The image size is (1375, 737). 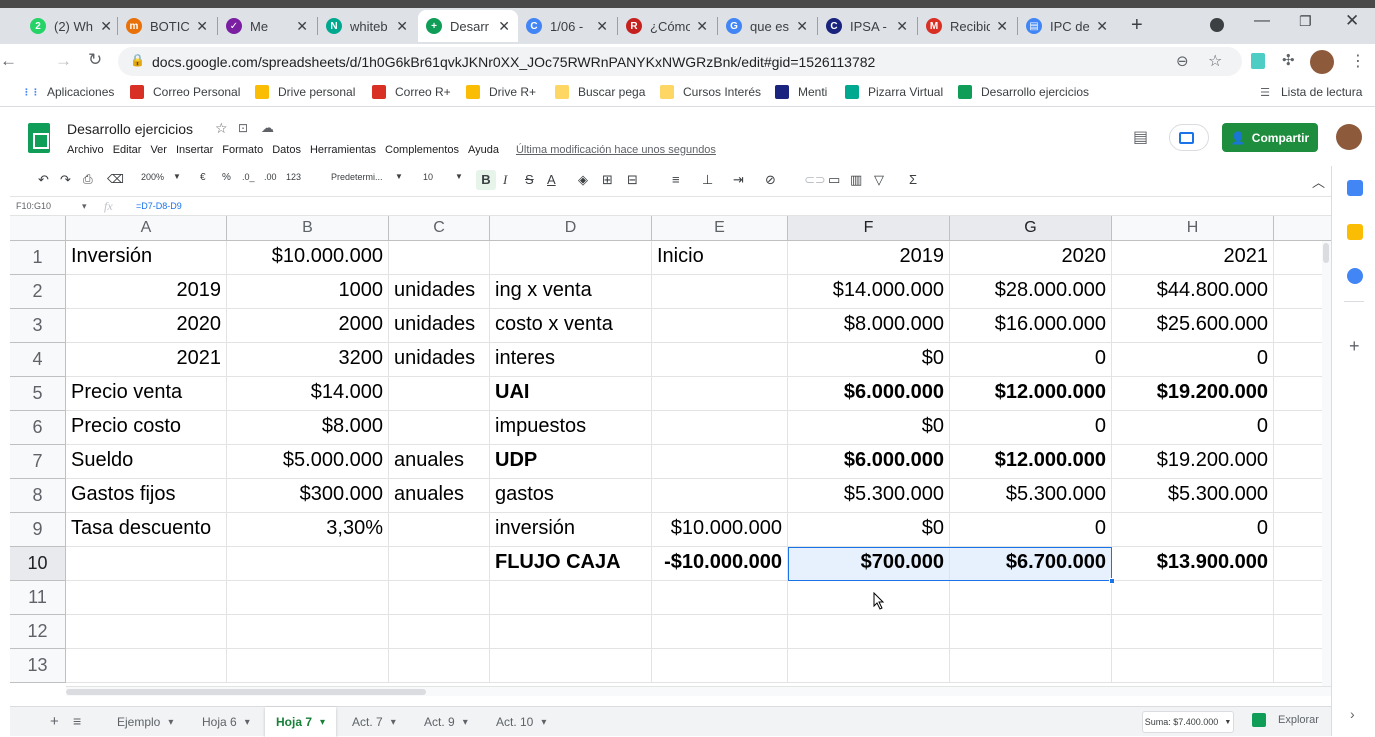 What do you see at coordinates (286, 150) in the screenshot?
I see `menu-datos: Datos` at bounding box center [286, 150].